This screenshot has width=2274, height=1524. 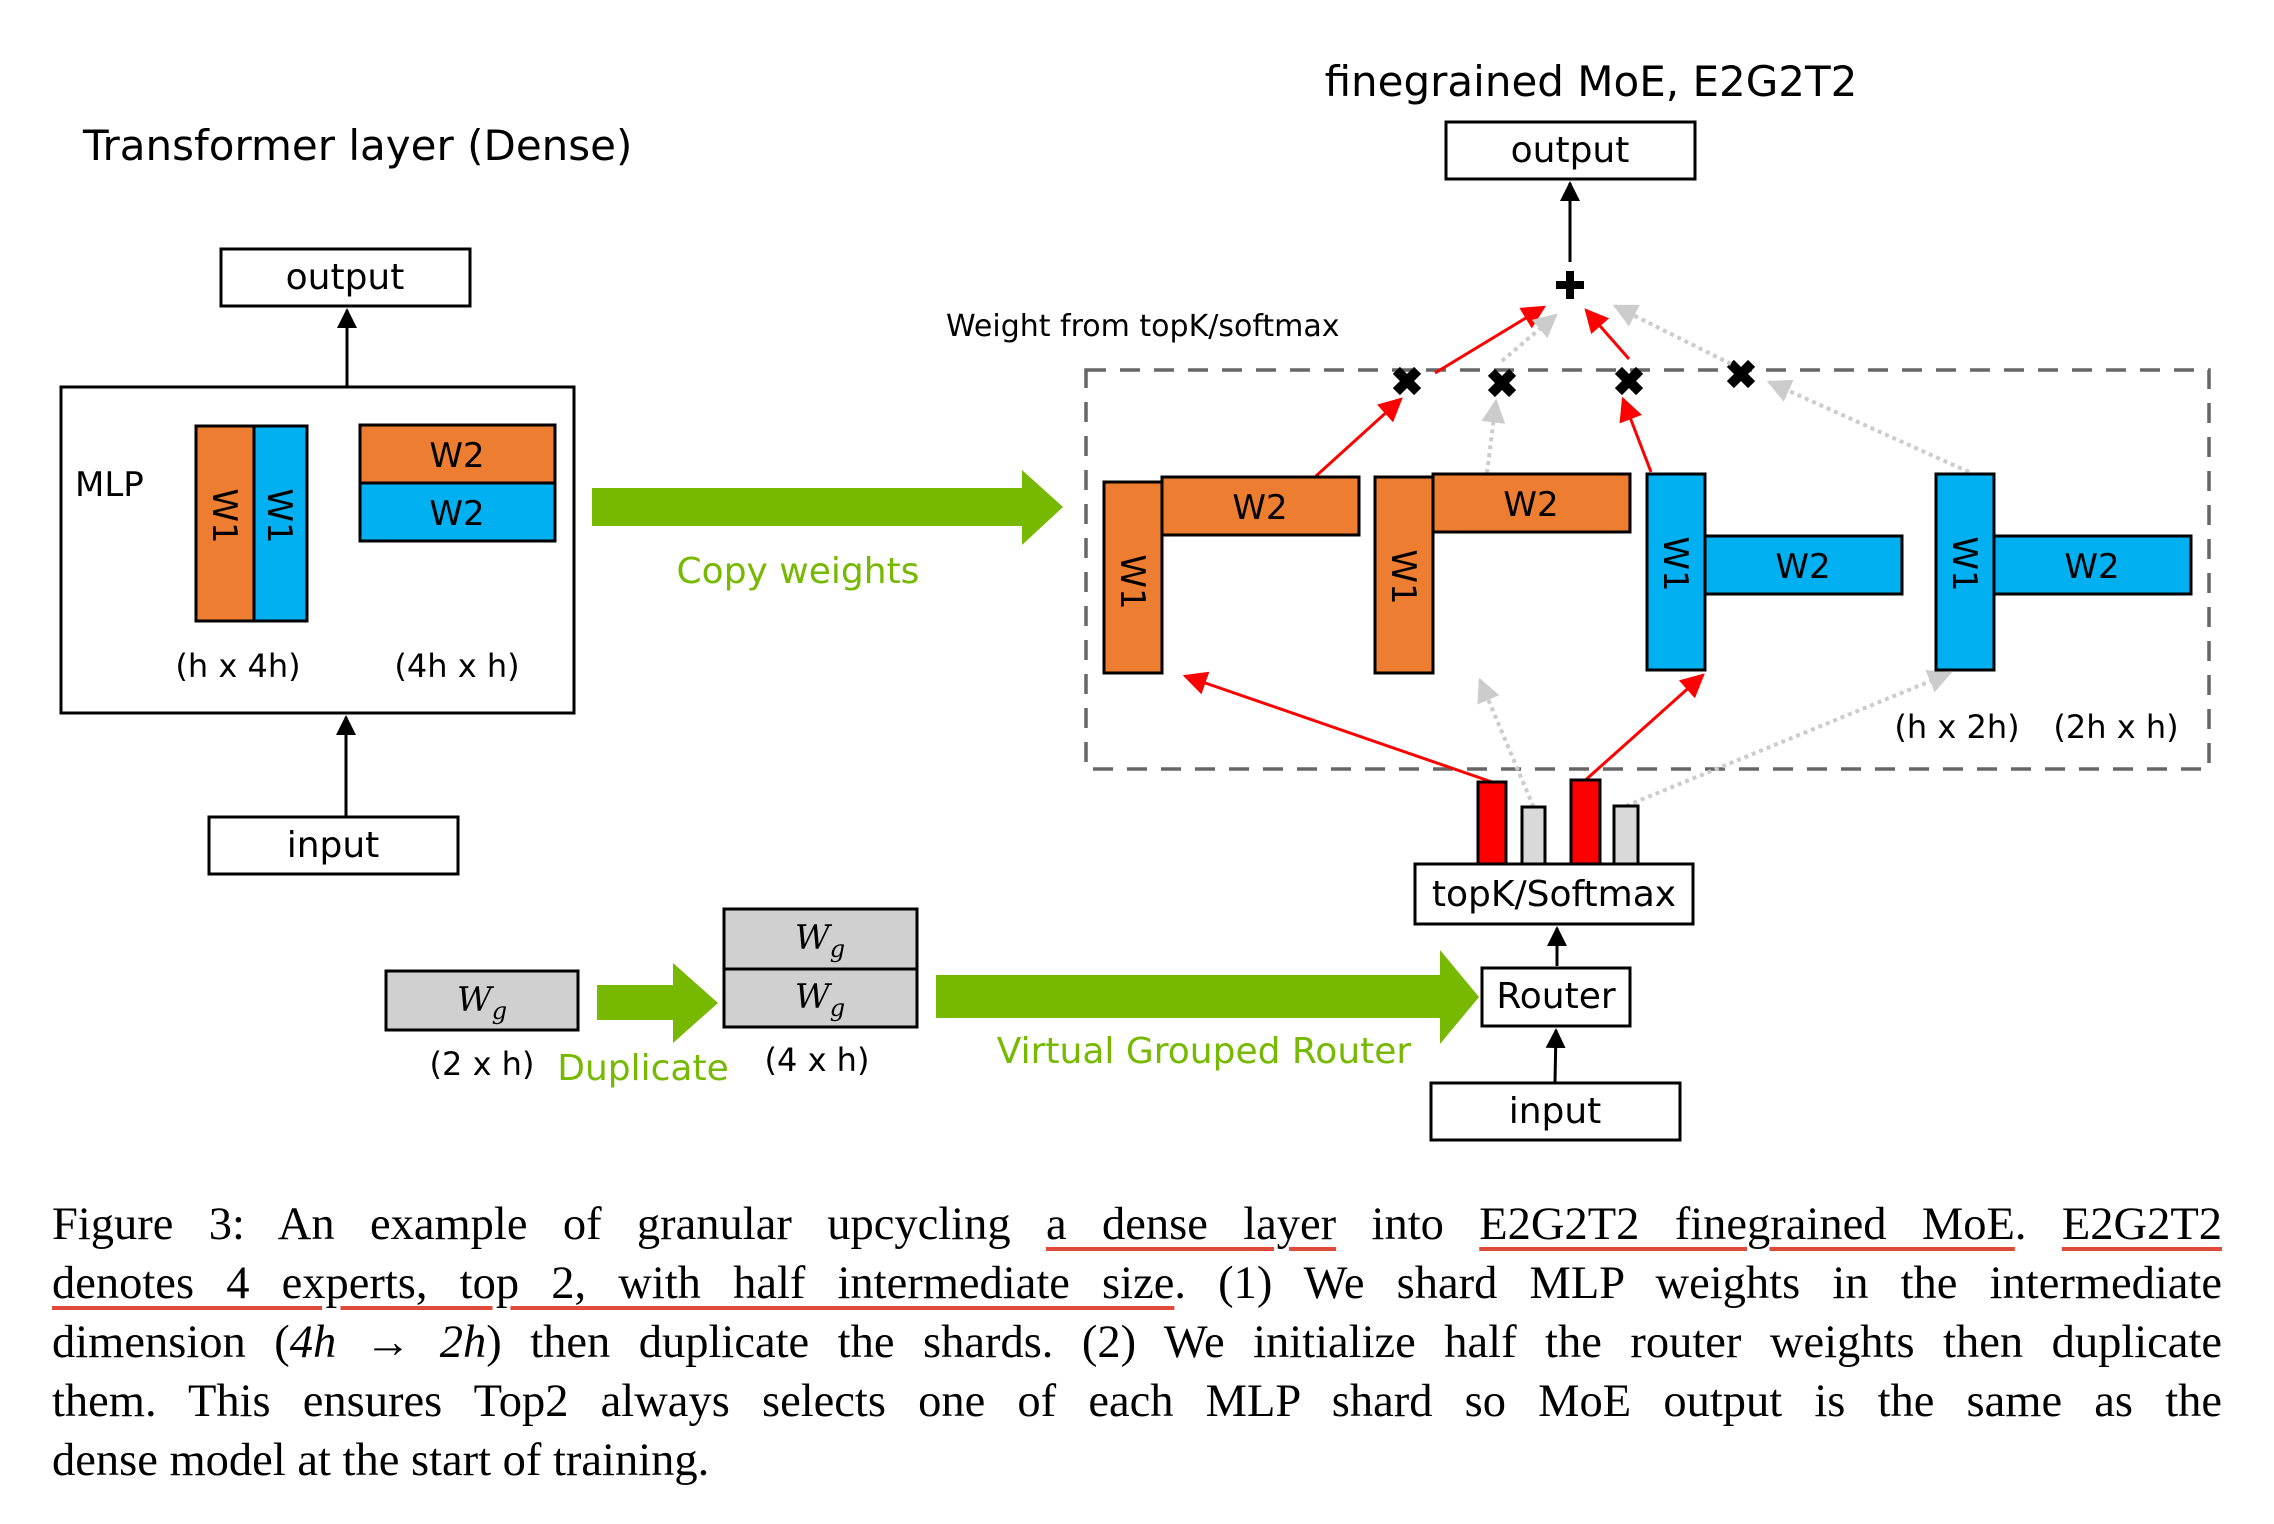 I want to click on moe-input-box: input, so click(x=1555, y=1111).